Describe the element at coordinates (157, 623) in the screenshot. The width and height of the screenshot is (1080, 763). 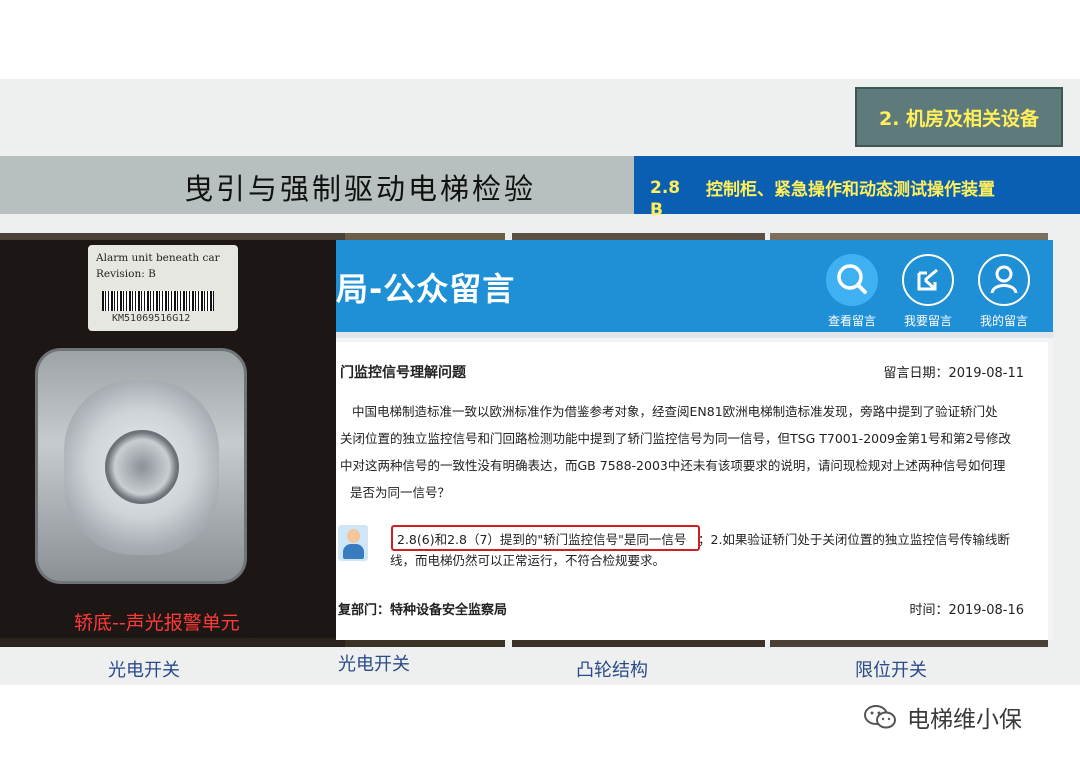
I see `photo-caption: 轿底--声光报警单元` at that location.